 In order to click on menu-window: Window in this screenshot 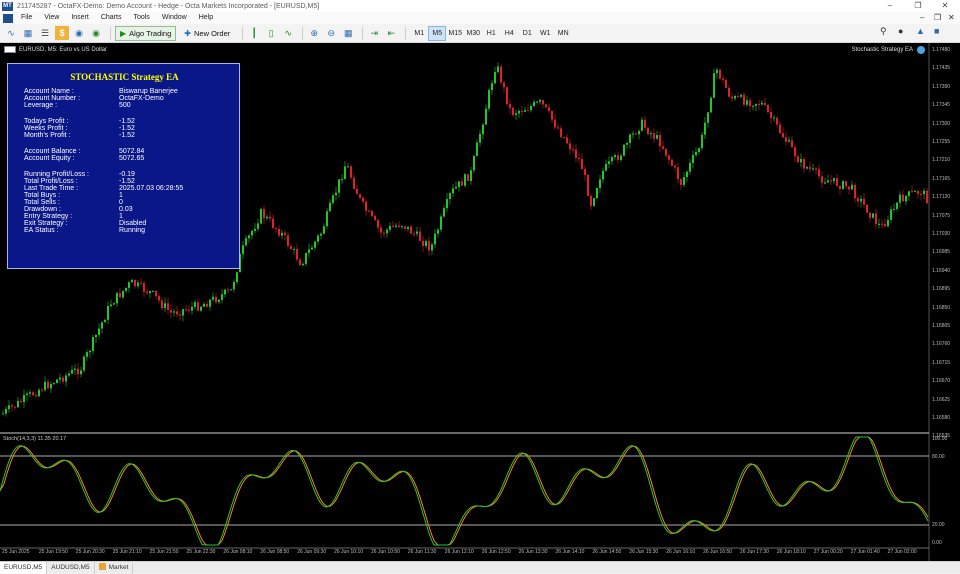, I will do `click(174, 18)`.